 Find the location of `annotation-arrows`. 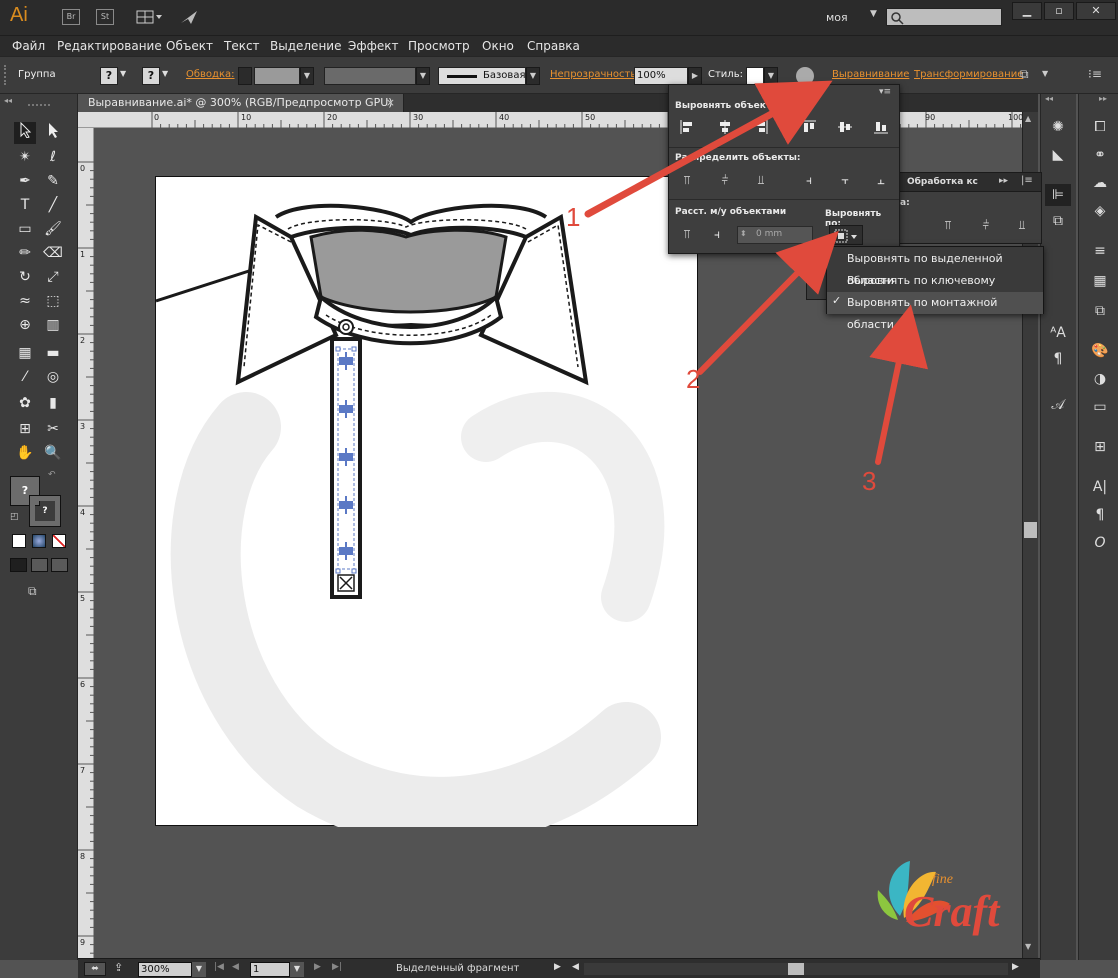

annotation-arrows is located at coordinates (756, 272).